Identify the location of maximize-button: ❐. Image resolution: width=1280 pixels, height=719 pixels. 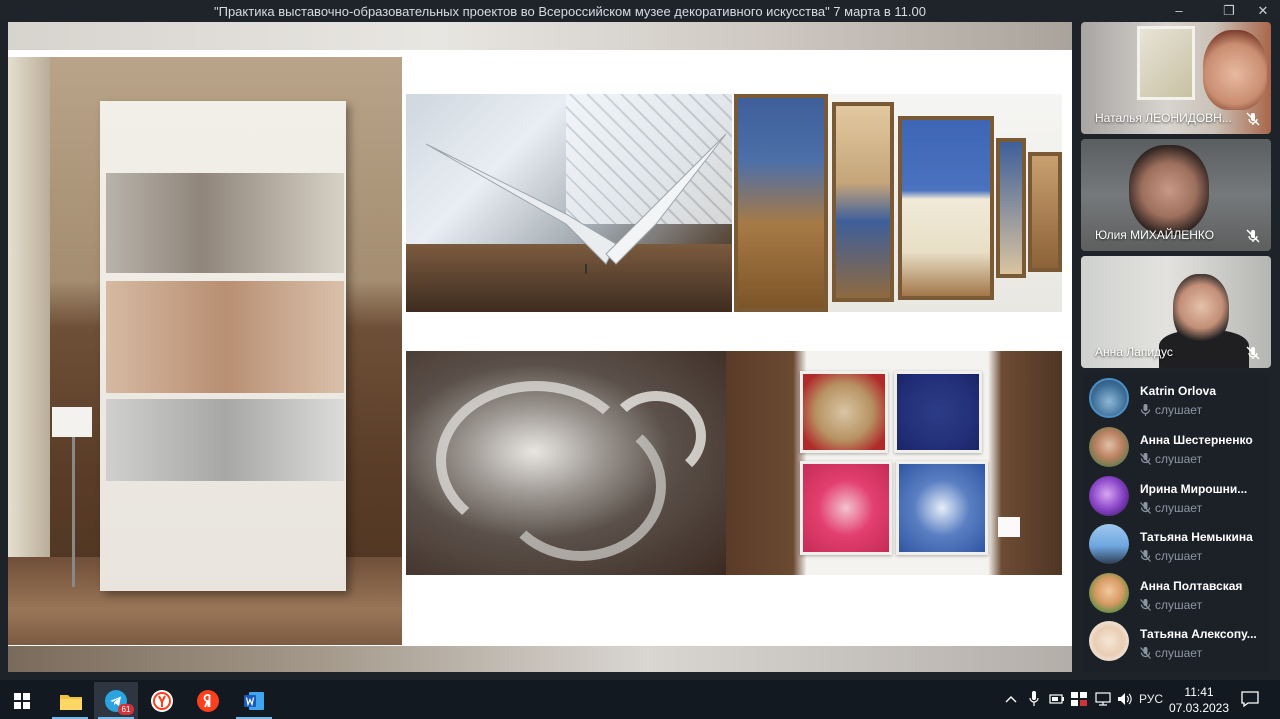
(1229, 11).